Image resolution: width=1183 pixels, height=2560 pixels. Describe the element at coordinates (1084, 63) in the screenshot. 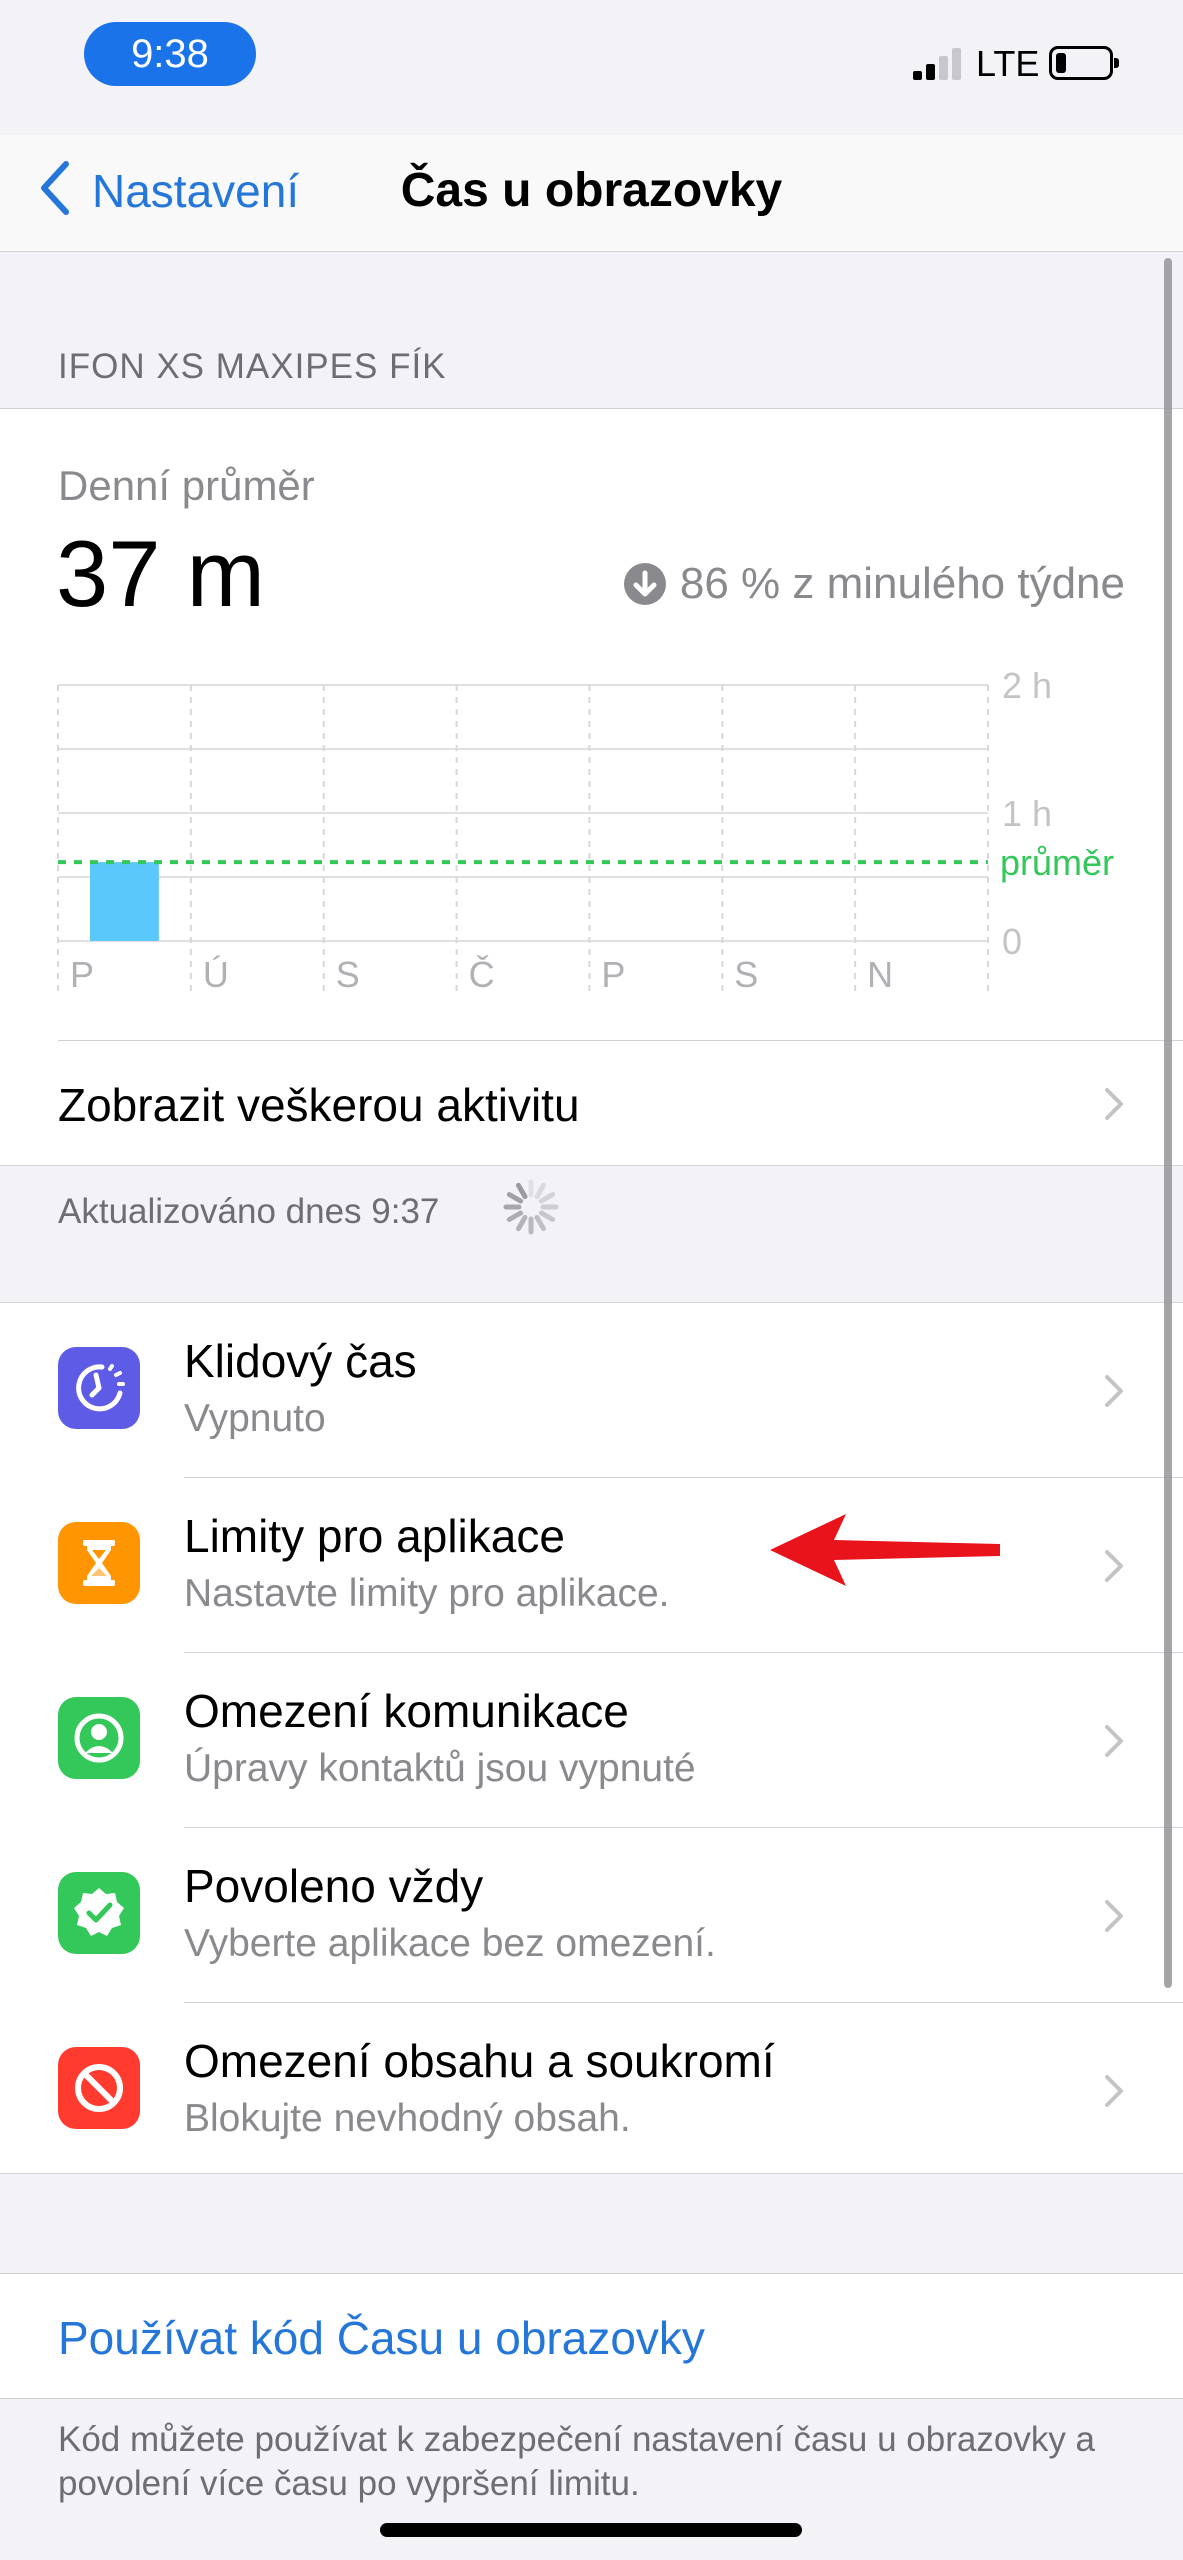

I see `battery-icon` at that location.